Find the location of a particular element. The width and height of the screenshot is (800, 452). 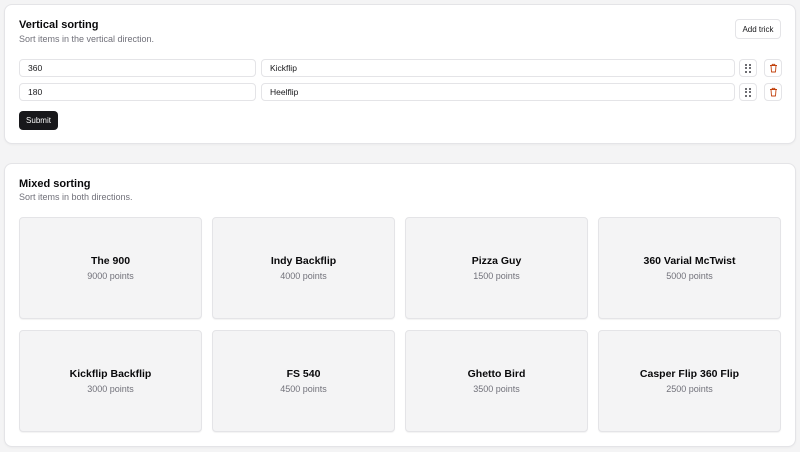

points-input: 360 is located at coordinates (137, 68).